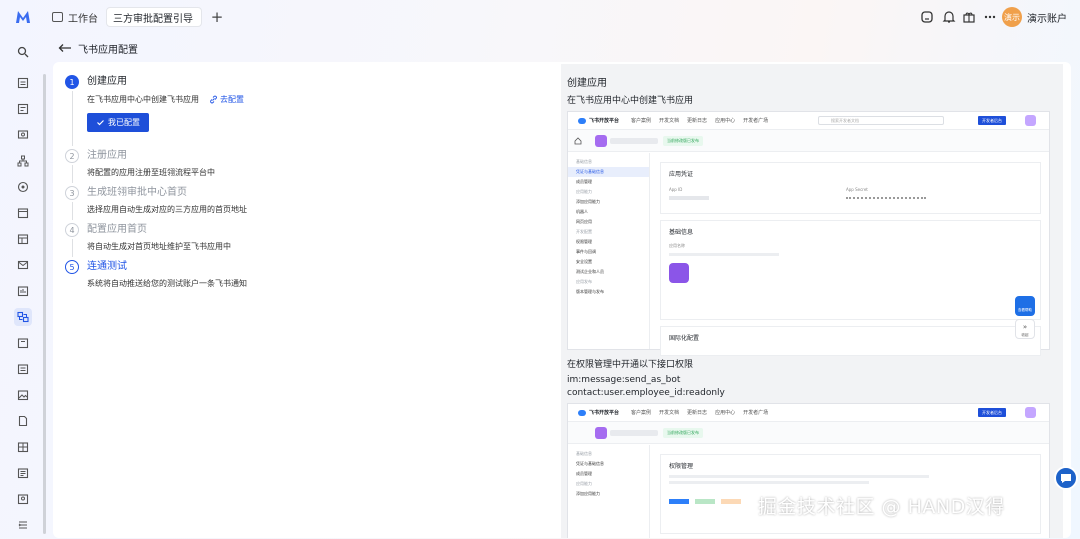 This screenshot has height=539, width=1080. I want to click on sidebar-org-icon, so click(23, 161).